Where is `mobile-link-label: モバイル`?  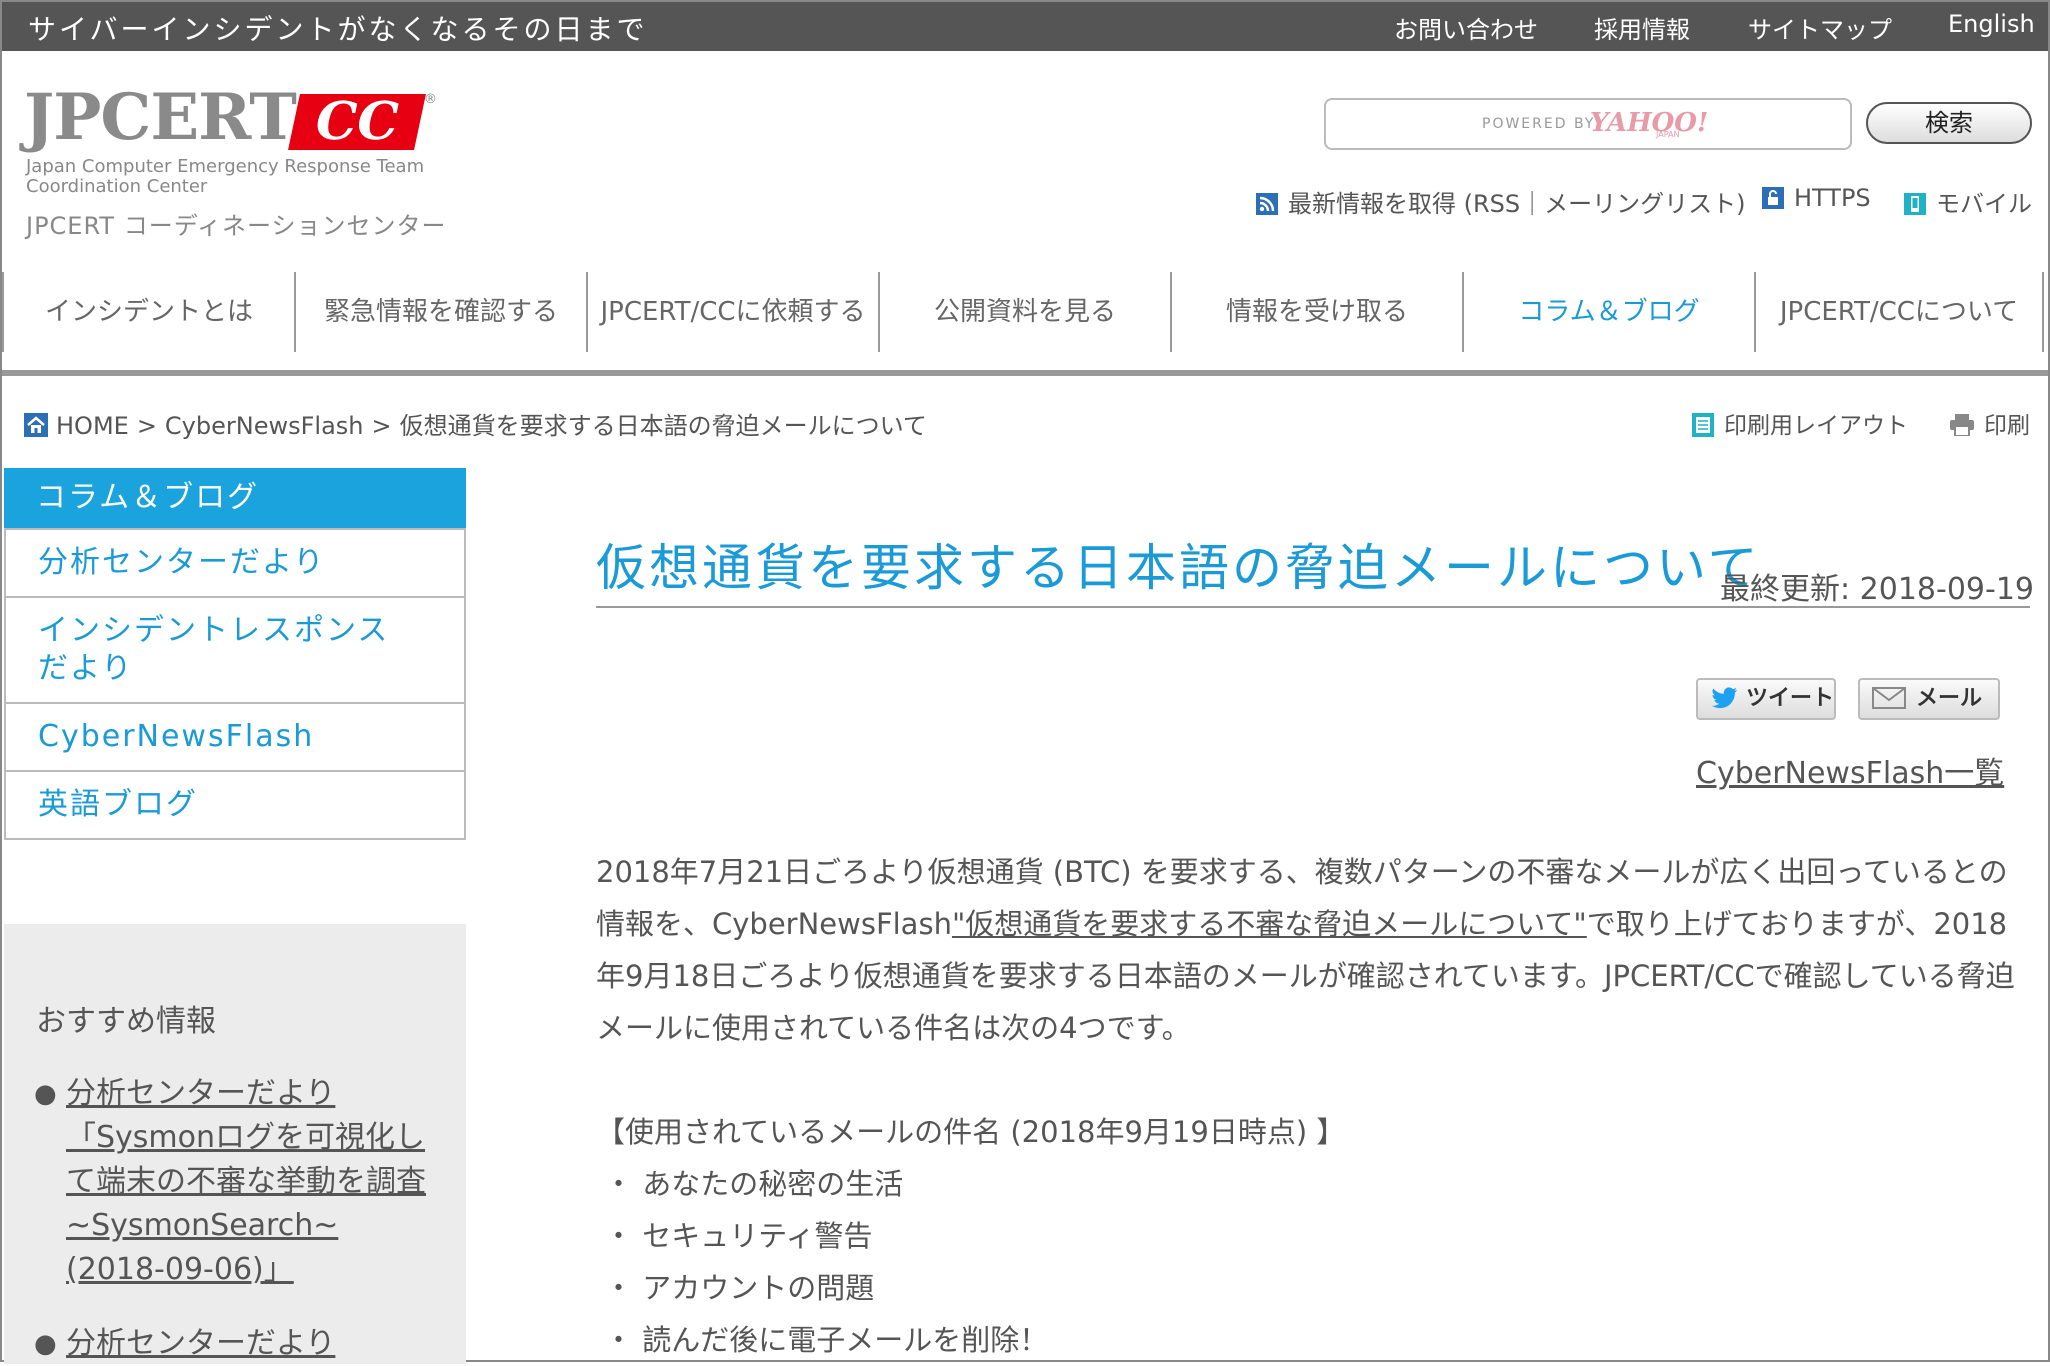
mobile-link-label: モバイル is located at coordinates (1984, 204).